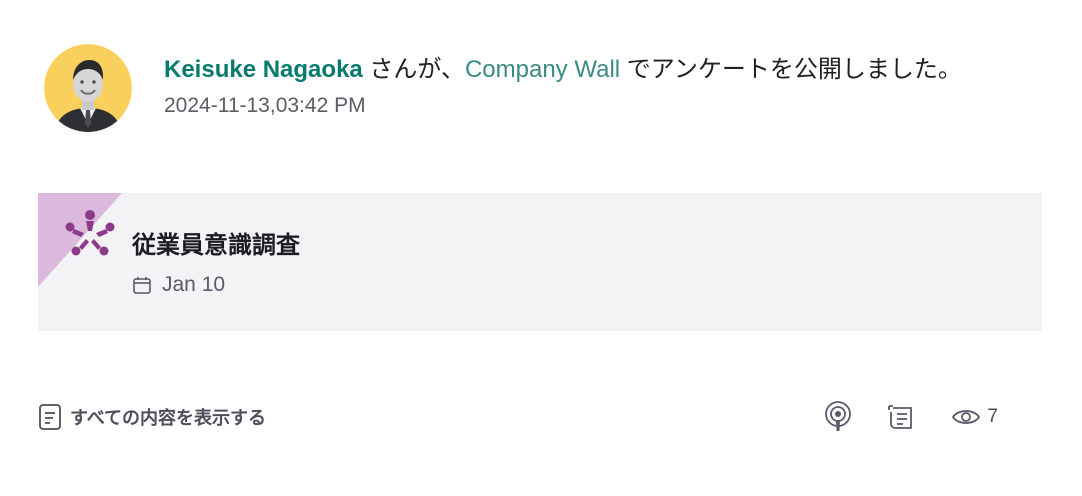 Image resolution: width=1082 pixels, height=496 pixels. What do you see at coordinates (50, 417) in the screenshot?
I see `document-icon` at bounding box center [50, 417].